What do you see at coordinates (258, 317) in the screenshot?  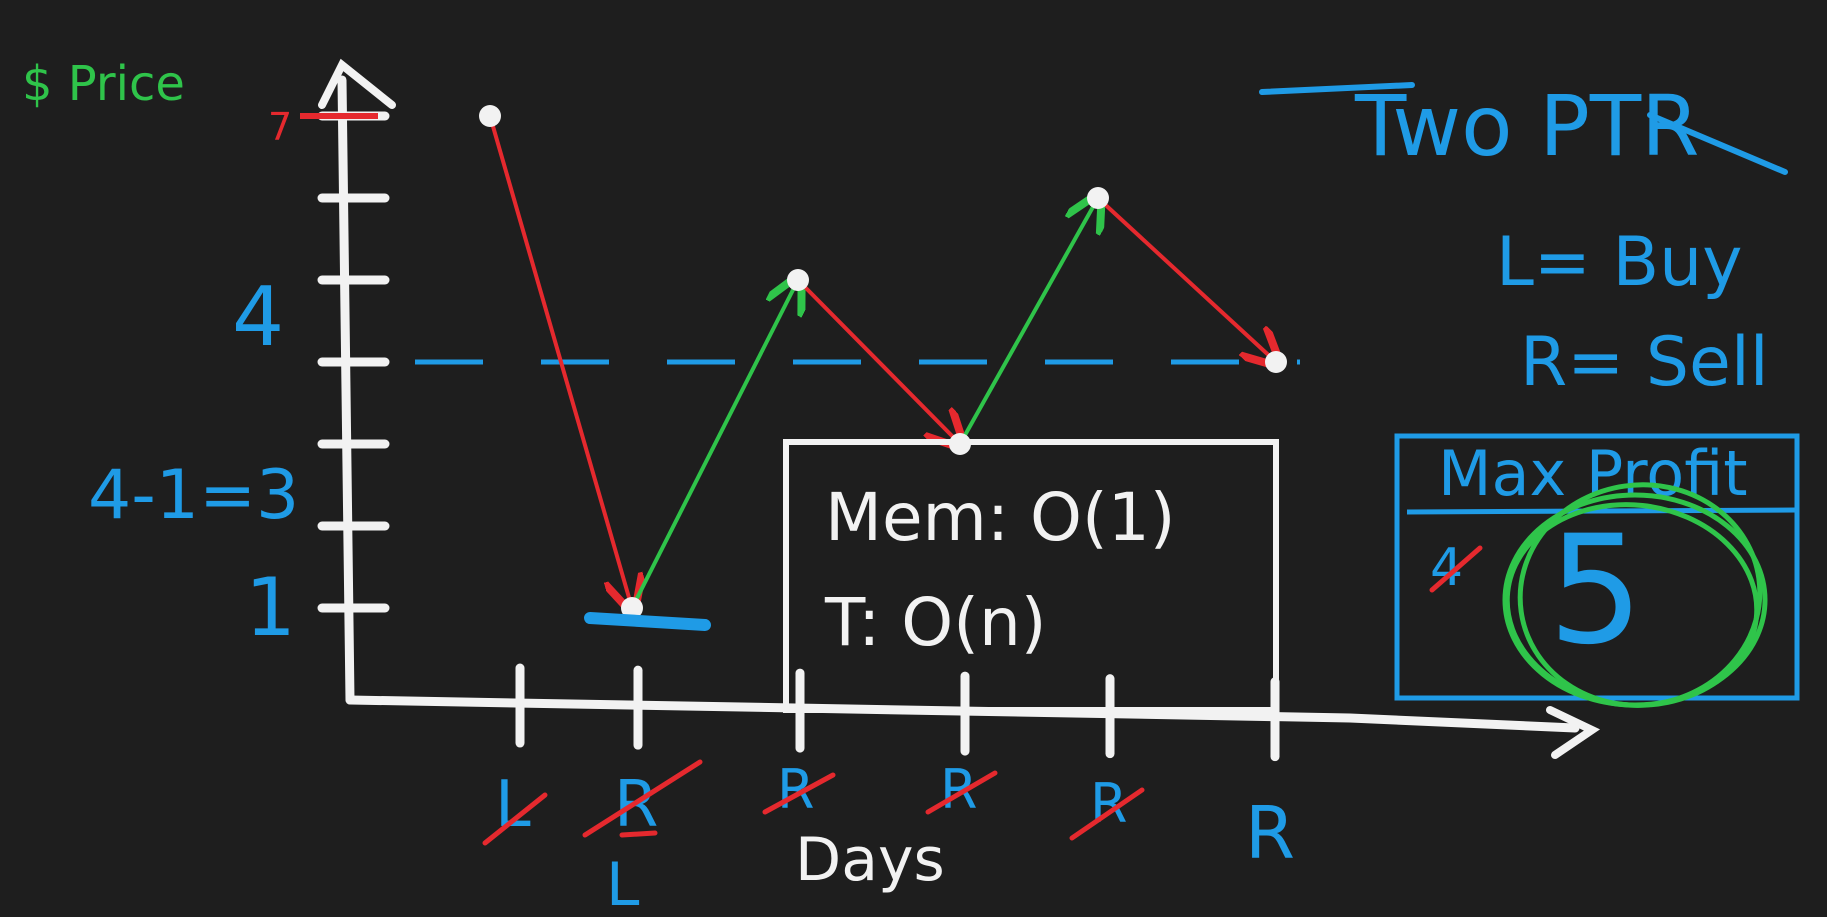 I see `y-tick-label-4: 4` at bounding box center [258, 317].